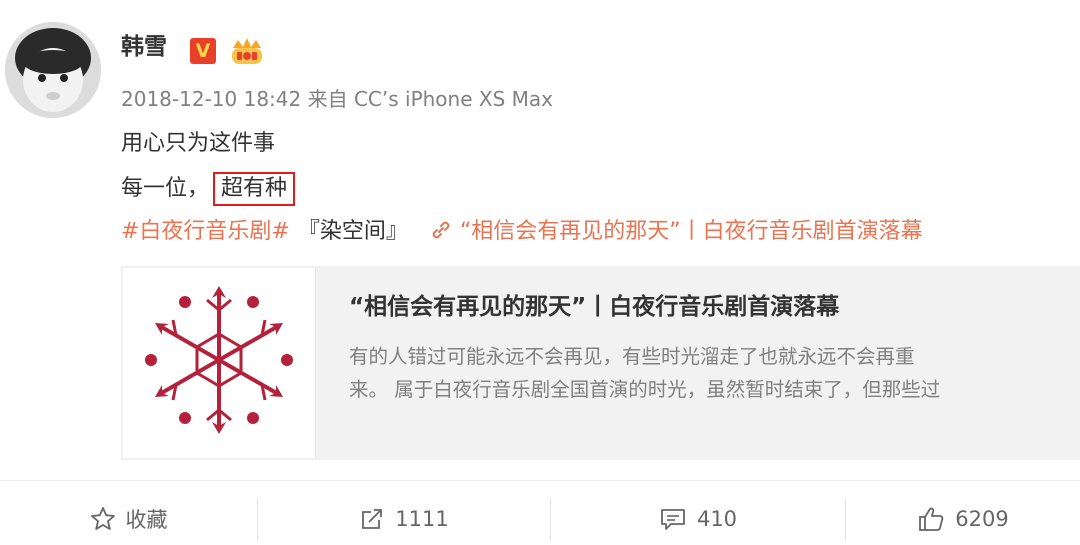 The width and height of the screenshot is (1080, 545). Describe the element at coordinates (205, 231) in the screenshot. I see `hashtag-link: #白夜行音乐剧#` at that location.